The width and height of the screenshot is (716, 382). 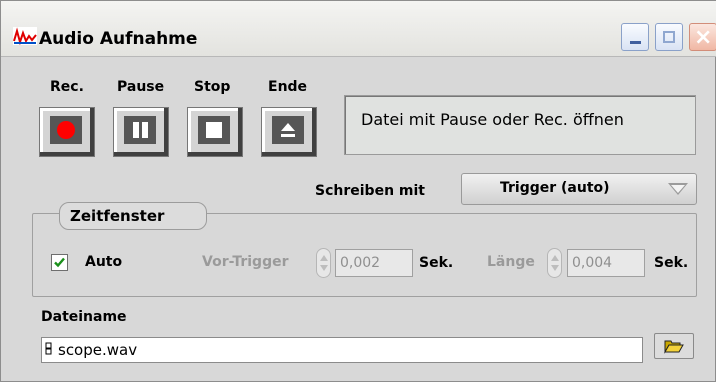 I want to click on pre-trigger-label: Vor-Trigger, so click(x=245, y=262).